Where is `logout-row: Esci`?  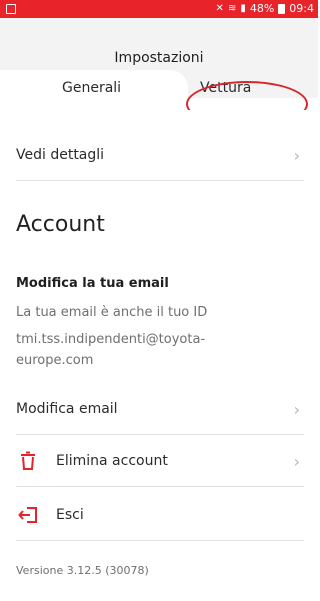 logout-row: Esci is located at coordinates (160, 515).